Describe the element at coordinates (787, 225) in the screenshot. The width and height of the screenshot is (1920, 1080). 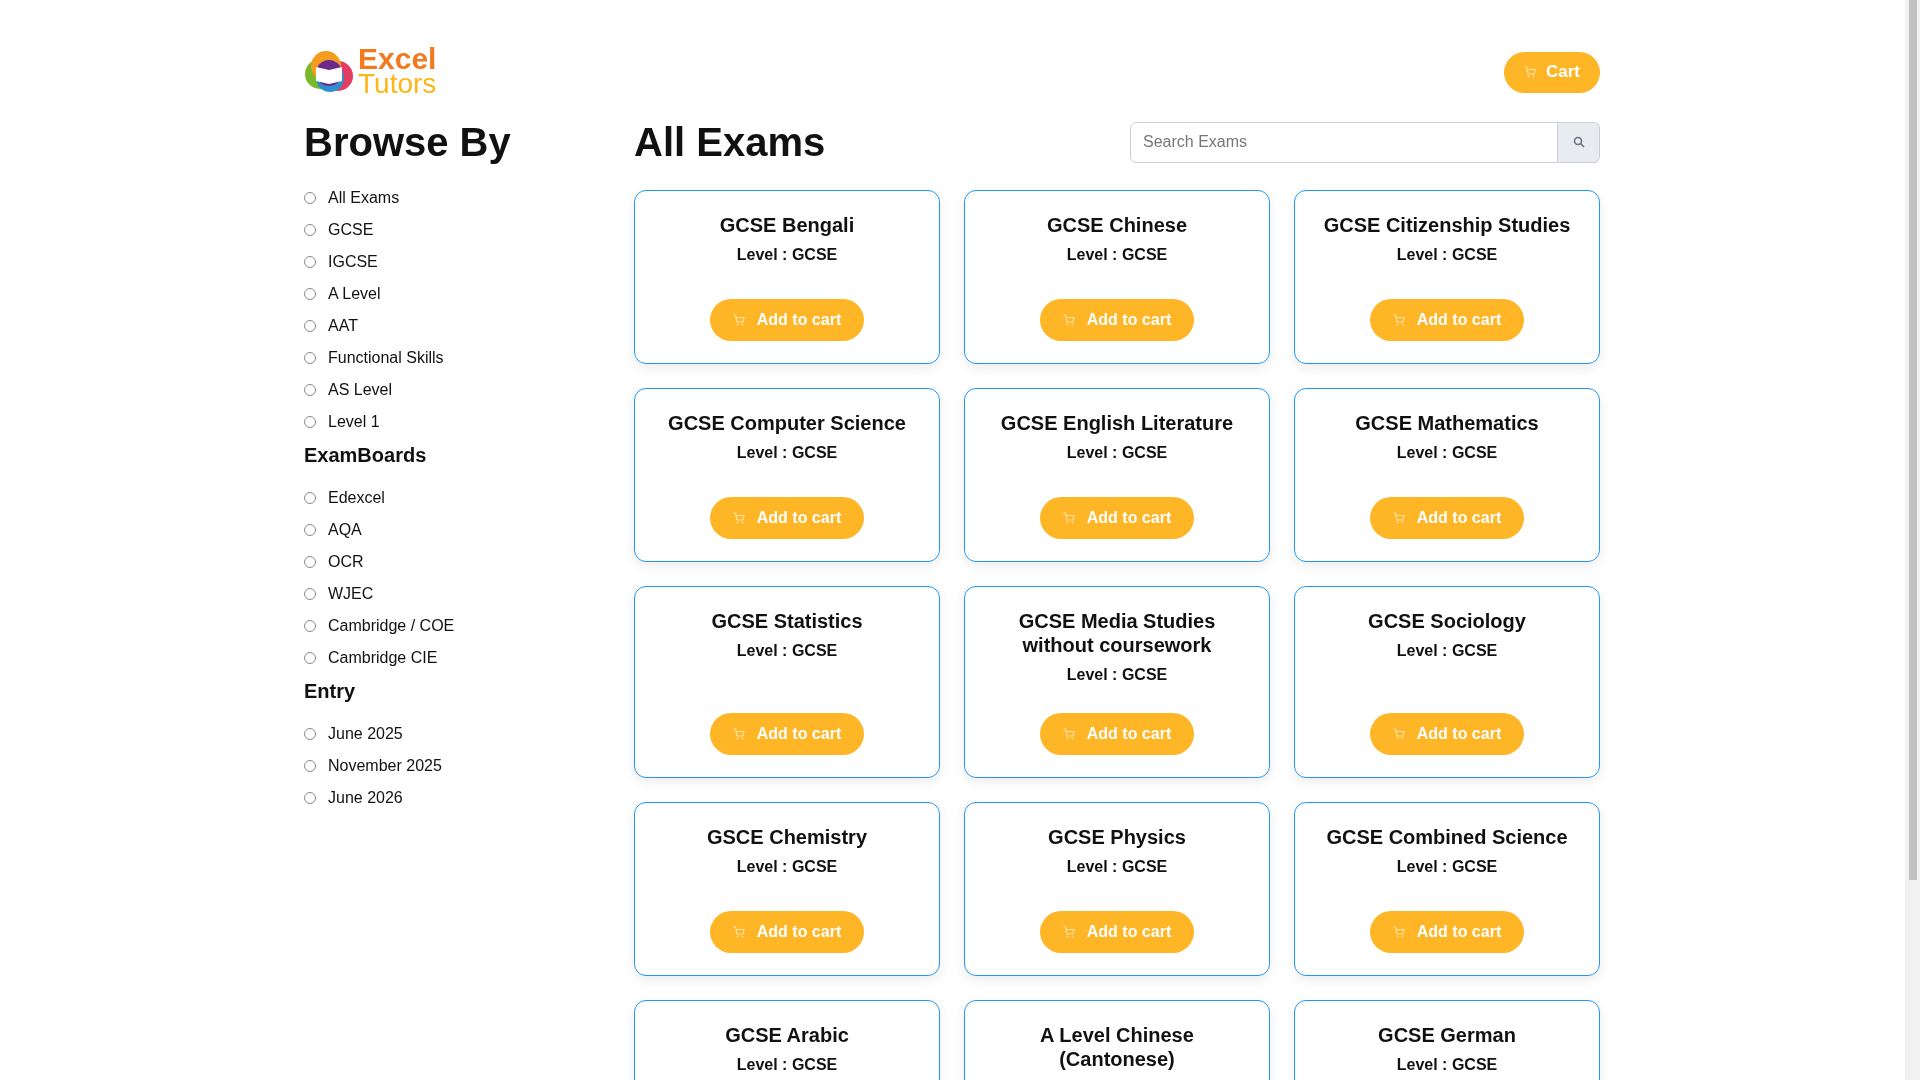
I see `exam-title: GCSE Bengali` at that location.